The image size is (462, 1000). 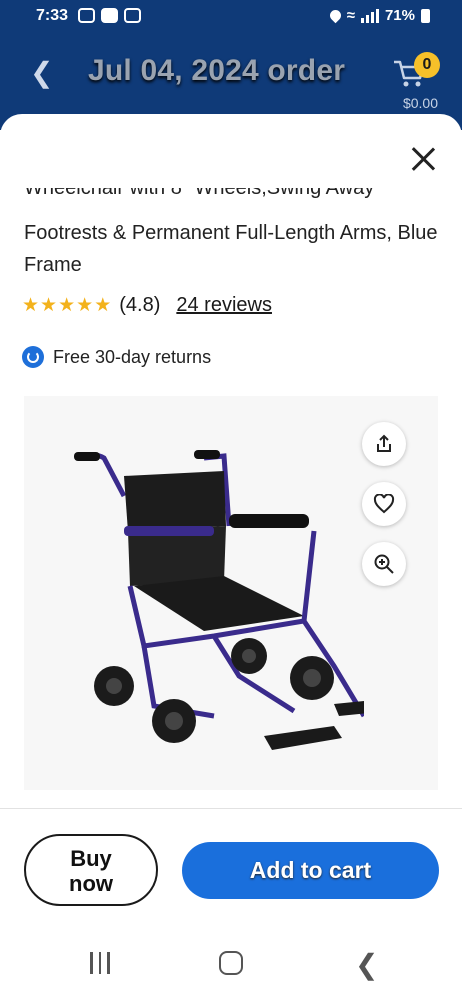 I want to click on product-title-partial: Wheelchair with 8" Wheels,Swing Away, so click(x=229, y=198).